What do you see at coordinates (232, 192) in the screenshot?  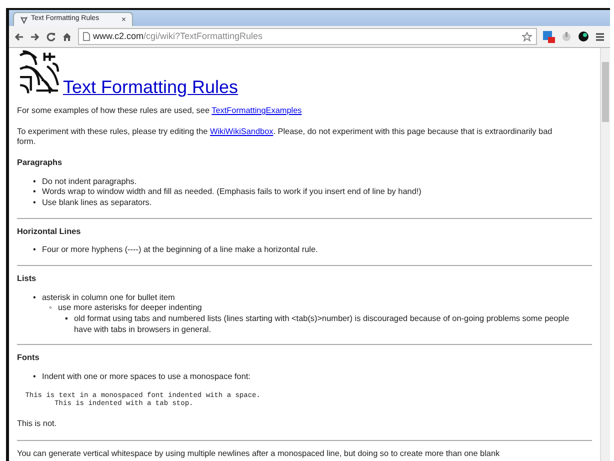 I see `list-item-text: Words wrap to window width and fill as needed. (Emphasis fails to work if you insert end of line by hand!)` at bounding box center [232, 192].